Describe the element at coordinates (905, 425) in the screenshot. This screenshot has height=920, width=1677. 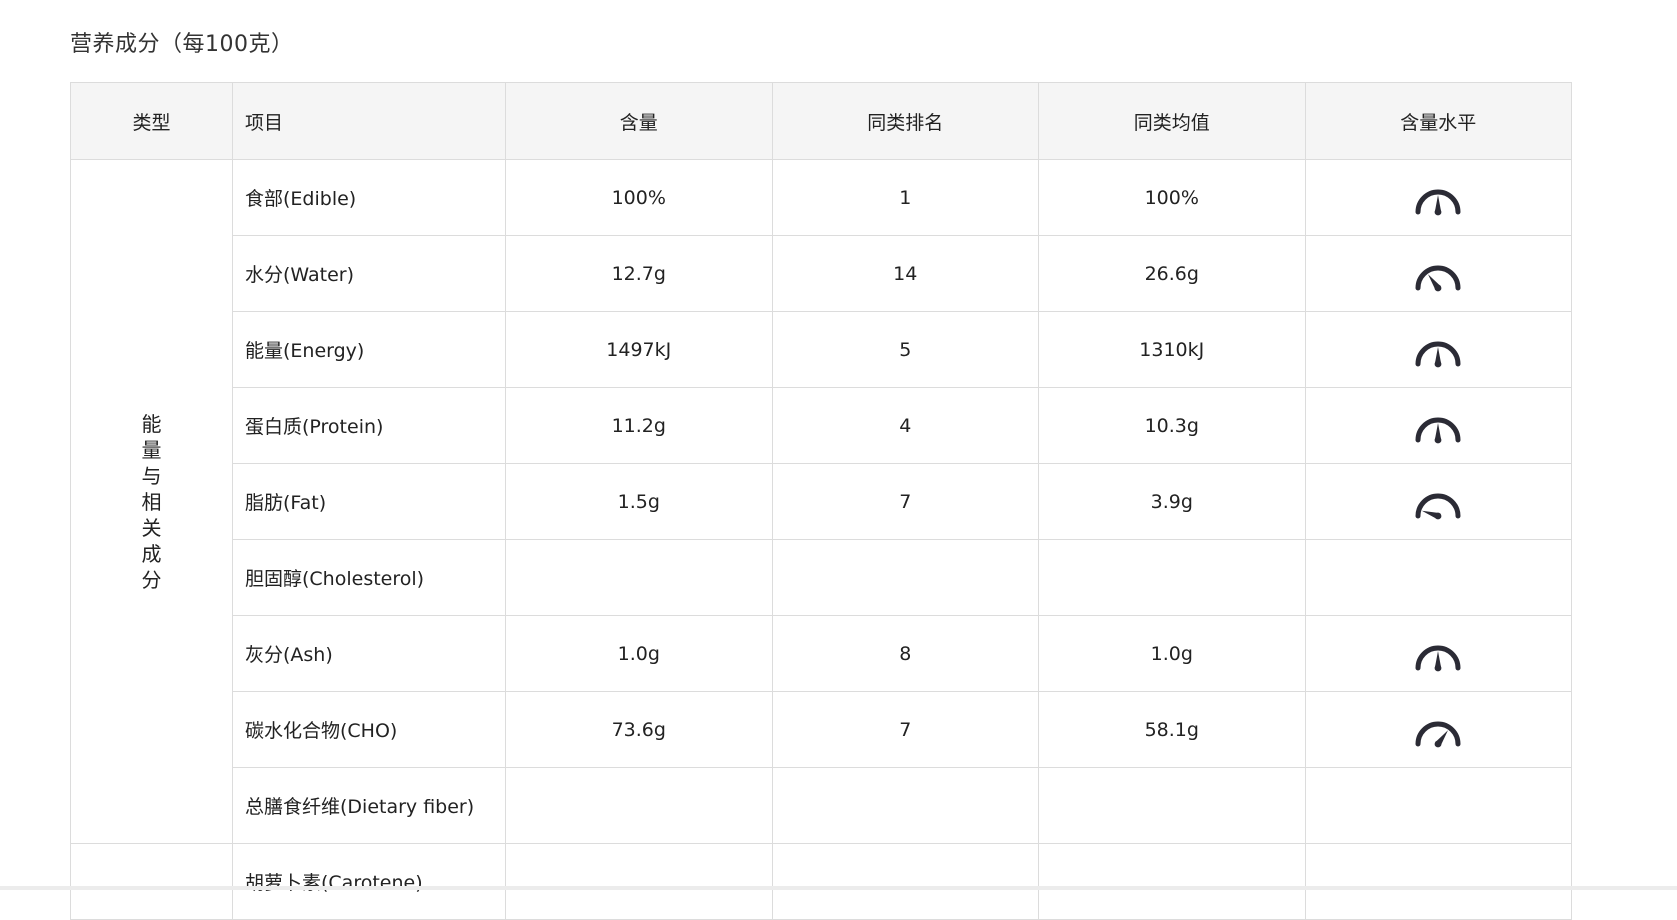
I see `row-rank: 4` at that location.